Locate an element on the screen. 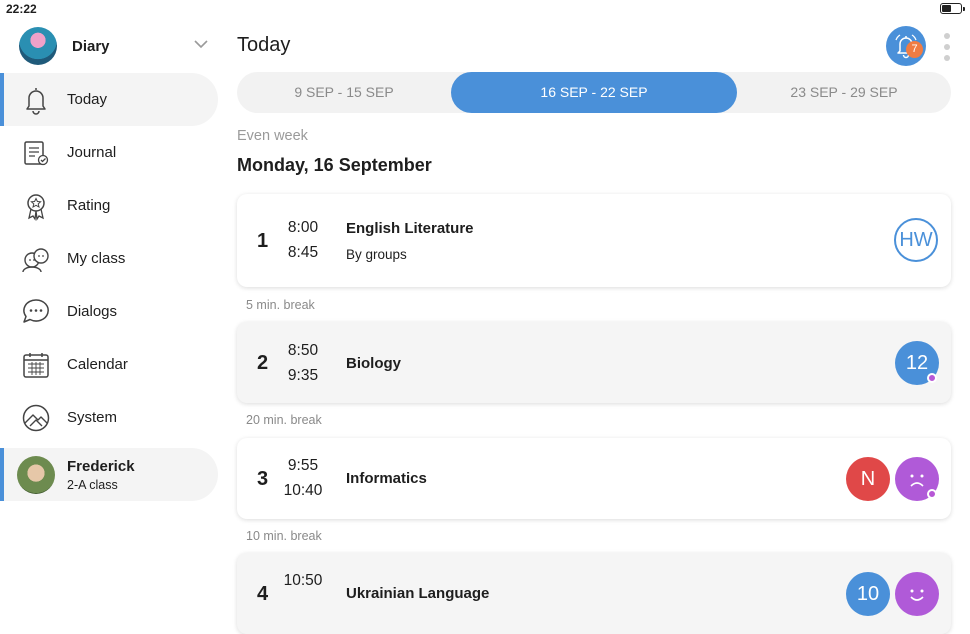 The width and height of the screenshot is (970, 634). sidebar-item-label: Calendar is located at coordinates (97, 364).